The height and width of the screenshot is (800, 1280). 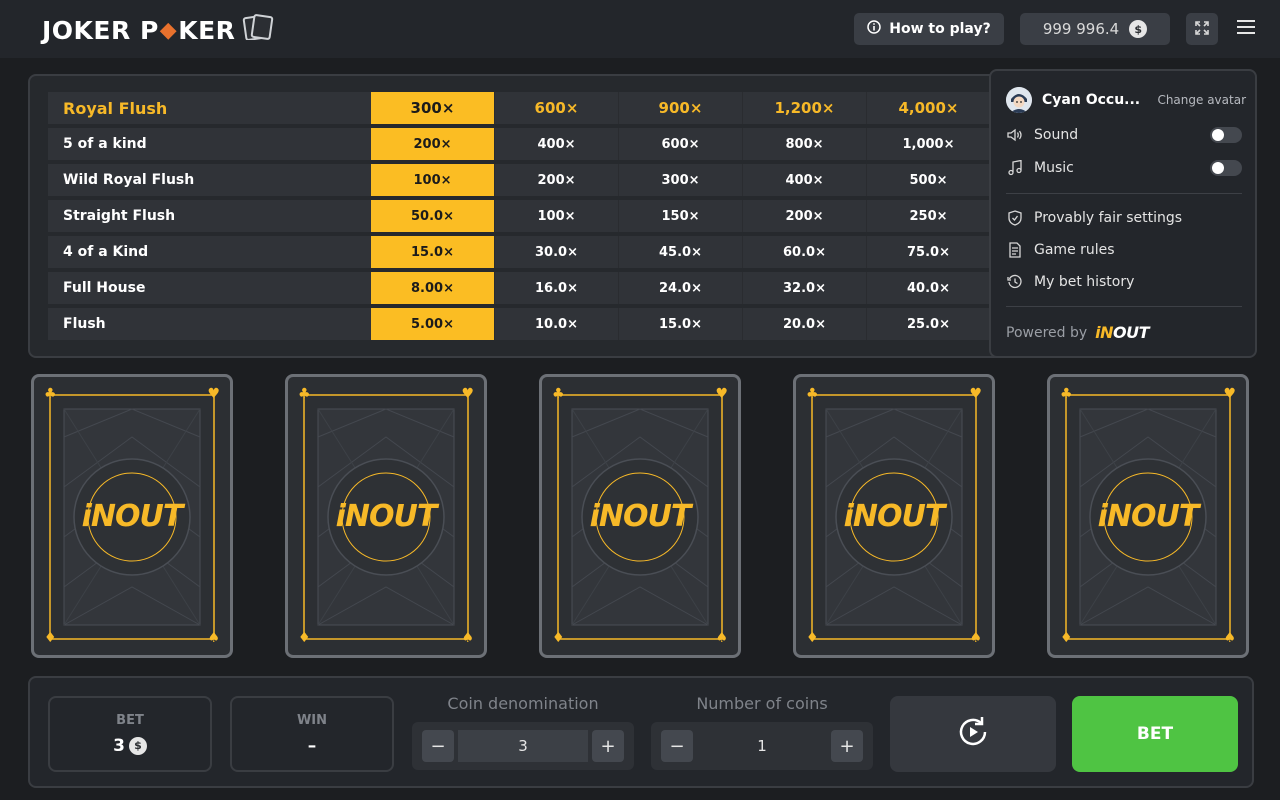 What do you see at coordinates (1084, 282) in the screenshot?
I see `bet-history-label: My bet history` at bounding box center [1084, 282].